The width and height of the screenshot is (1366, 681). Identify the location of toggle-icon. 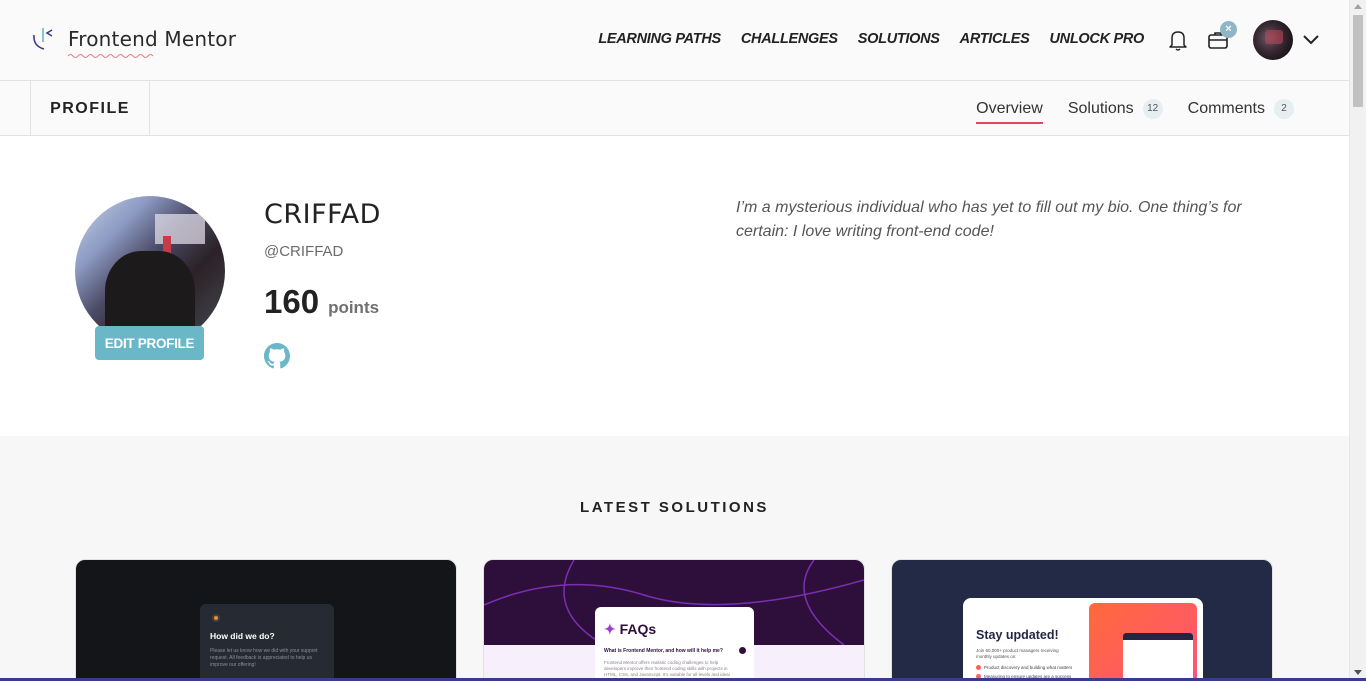
(742, 650).